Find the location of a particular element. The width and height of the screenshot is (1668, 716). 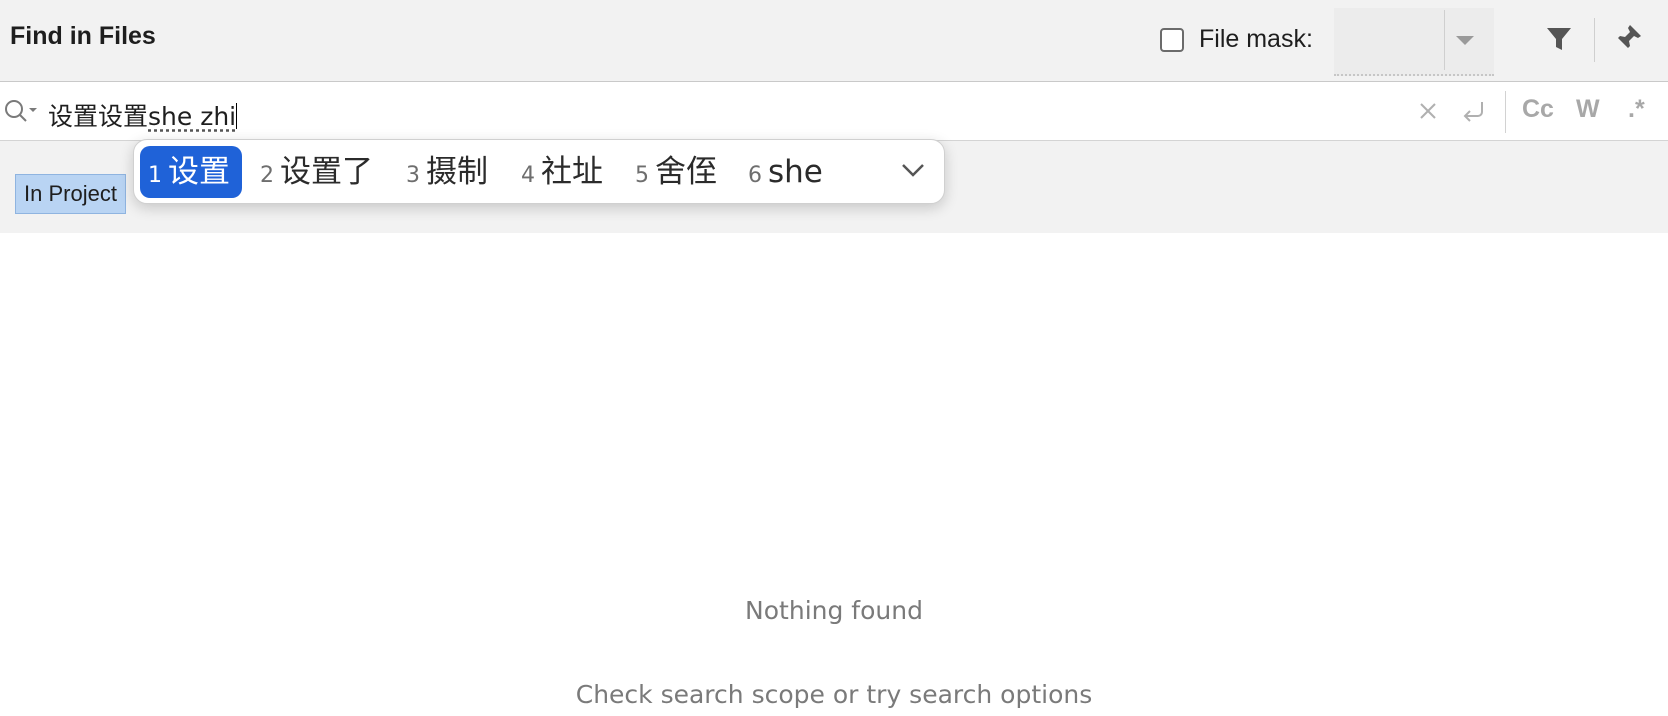

candidate-text: 社址 is located at coordinates (572, 172).